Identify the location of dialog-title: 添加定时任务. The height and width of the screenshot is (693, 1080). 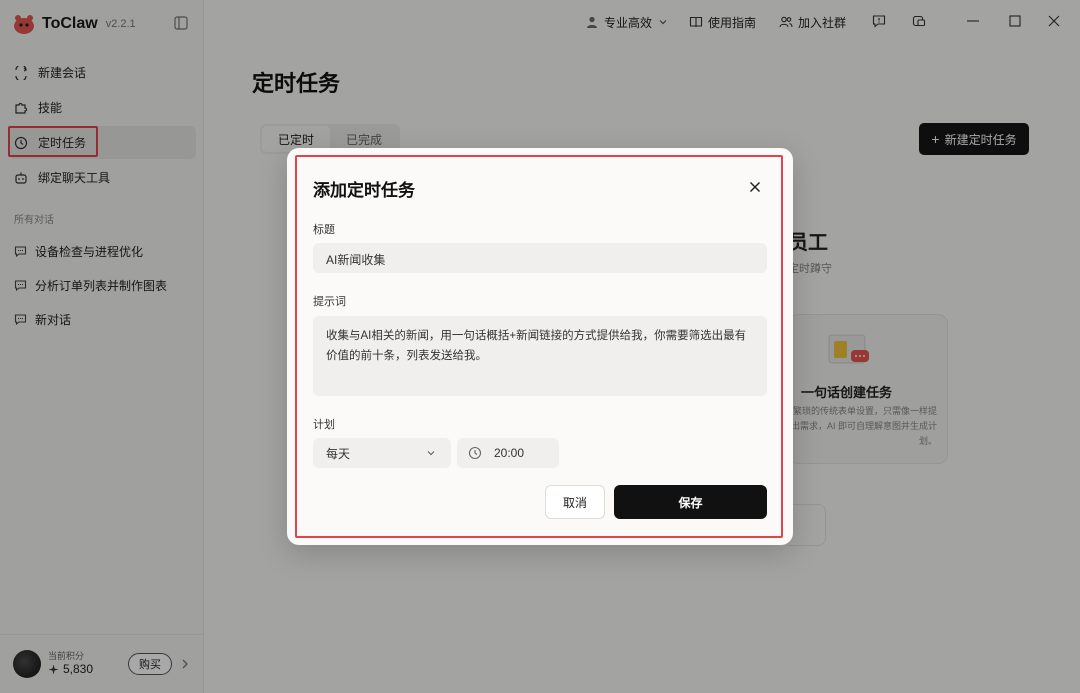
(364, 190).